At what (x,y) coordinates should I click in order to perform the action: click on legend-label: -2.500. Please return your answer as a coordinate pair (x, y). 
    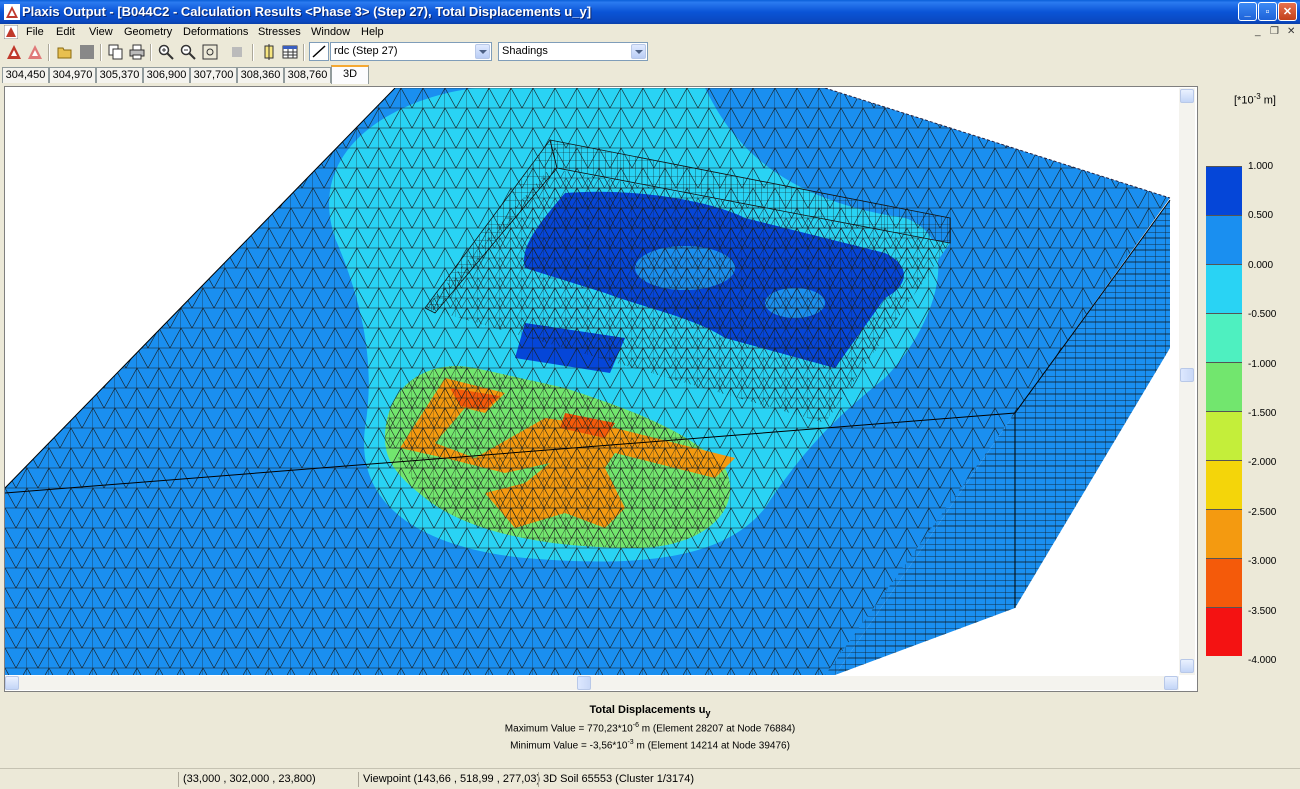
    Looking at the image, I should click on (1262, 512).